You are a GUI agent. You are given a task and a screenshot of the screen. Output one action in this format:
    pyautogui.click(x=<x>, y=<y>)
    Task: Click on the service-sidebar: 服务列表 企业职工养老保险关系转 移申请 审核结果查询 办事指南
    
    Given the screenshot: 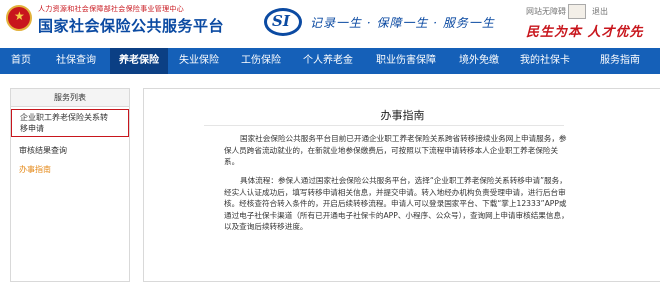 What is the action you would take?
    pyautogui.click(x=70, y=185)
    